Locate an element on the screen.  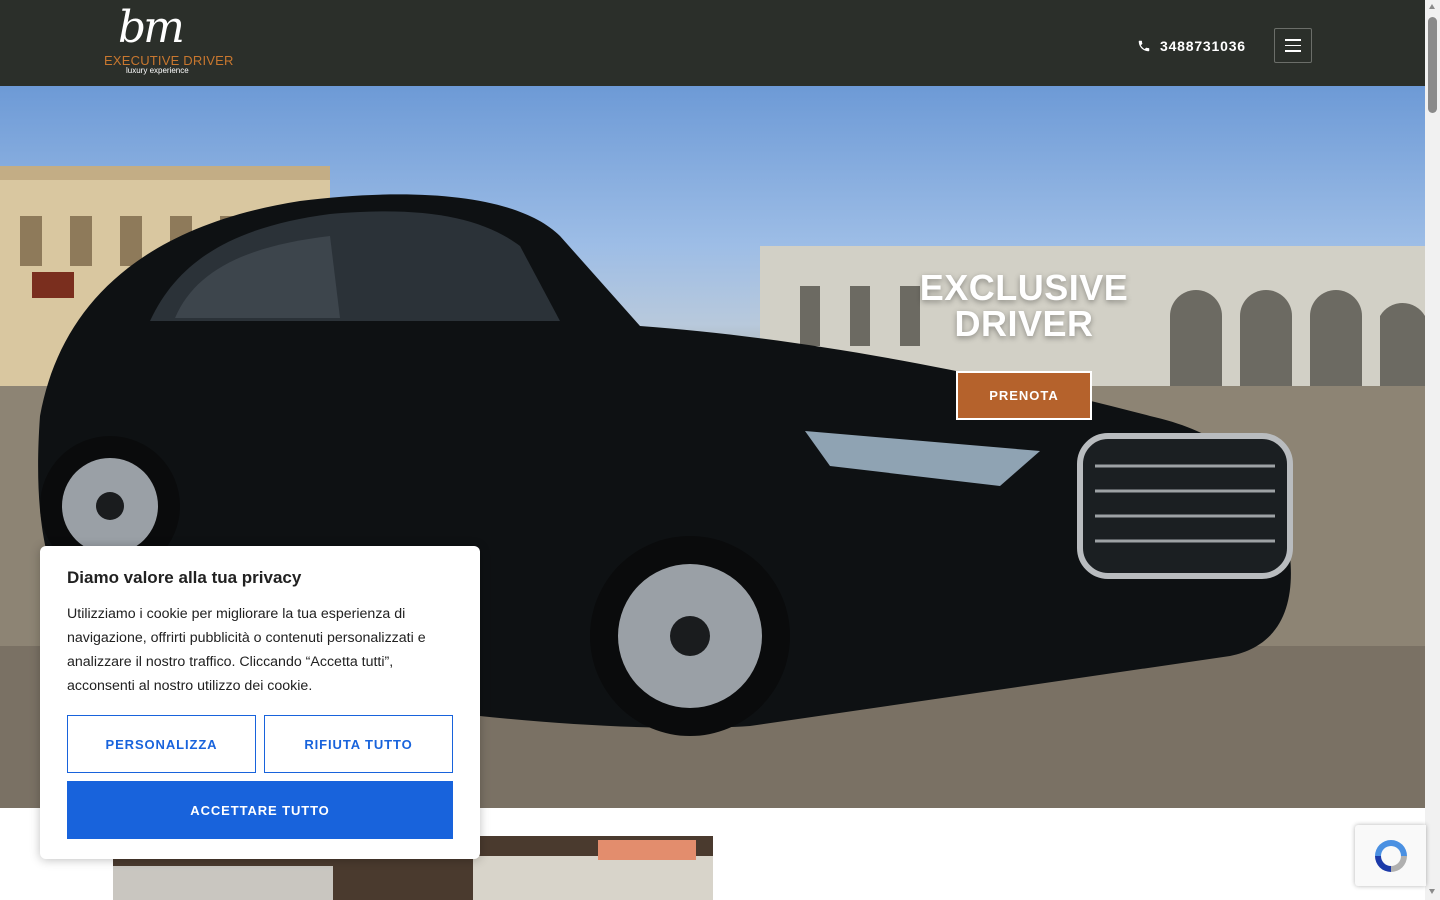
scrollbar-thumb is located at coordinates (1432, 65).